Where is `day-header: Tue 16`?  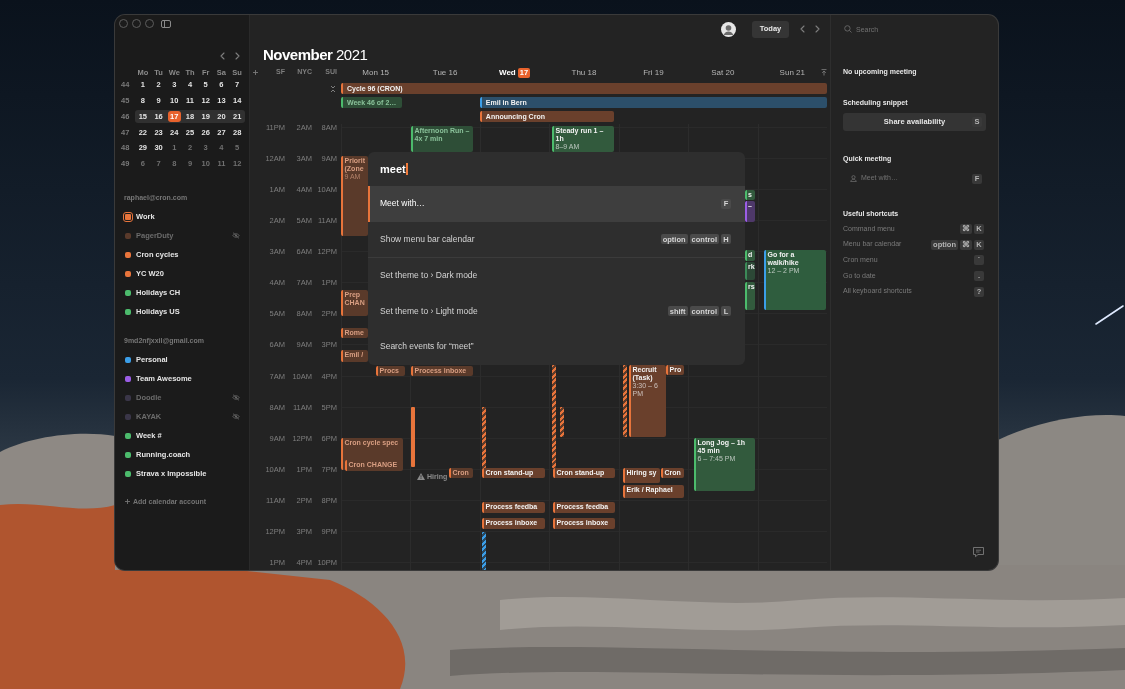
day-header: Tue 16 is located at coordinates (445, 72).